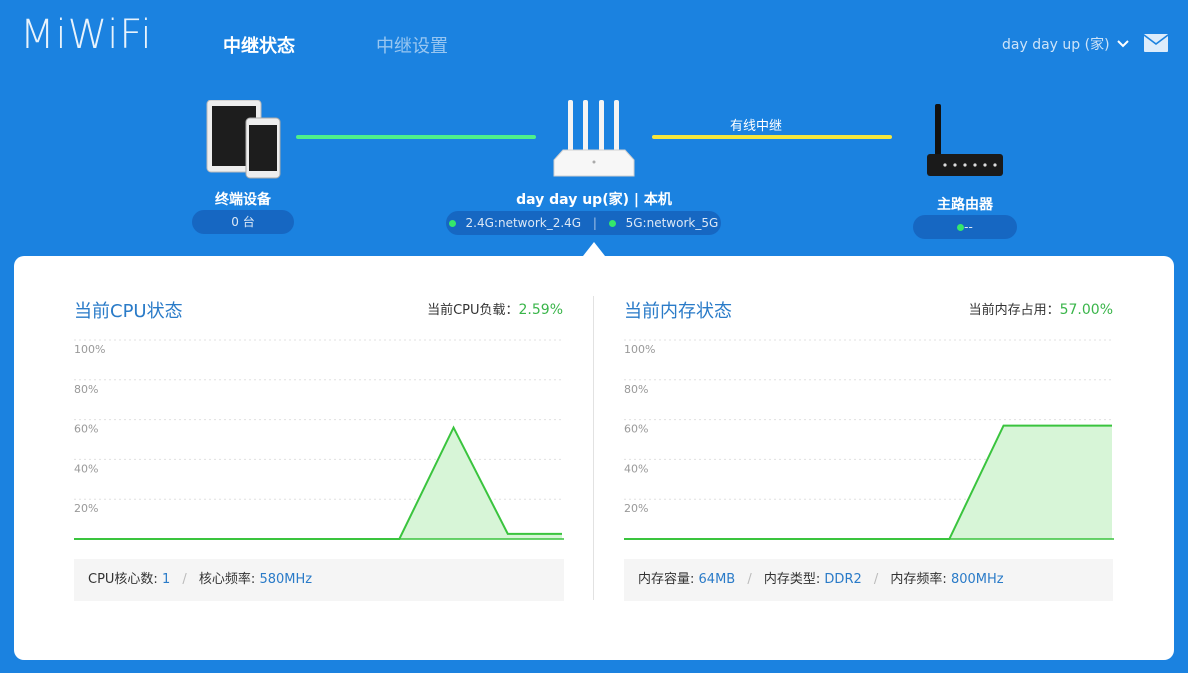 This screenshot has height=673, width=1188. I want to click on cpu-cores-value: 1, so click(166, 579).